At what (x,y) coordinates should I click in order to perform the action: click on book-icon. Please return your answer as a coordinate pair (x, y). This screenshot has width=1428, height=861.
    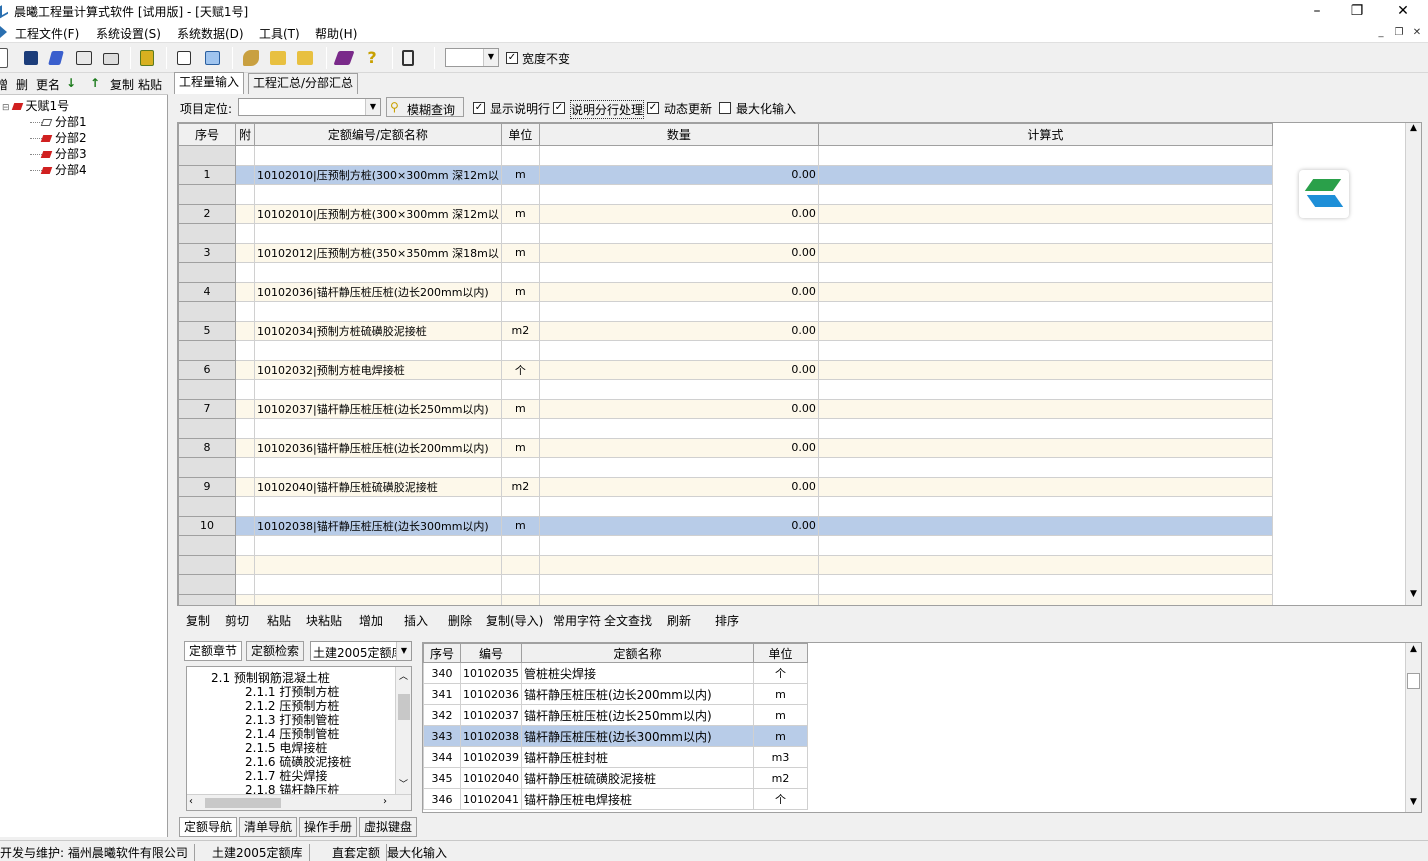
    Looking at the image, I should click on (344, 58).